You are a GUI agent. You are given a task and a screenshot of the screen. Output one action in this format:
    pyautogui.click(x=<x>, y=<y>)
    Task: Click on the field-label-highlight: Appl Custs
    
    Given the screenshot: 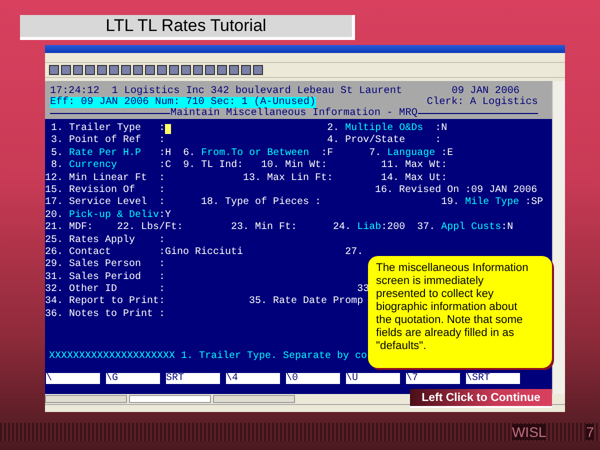 What is the action you would take?
    pyautogui.click(x=471, y=228)
    